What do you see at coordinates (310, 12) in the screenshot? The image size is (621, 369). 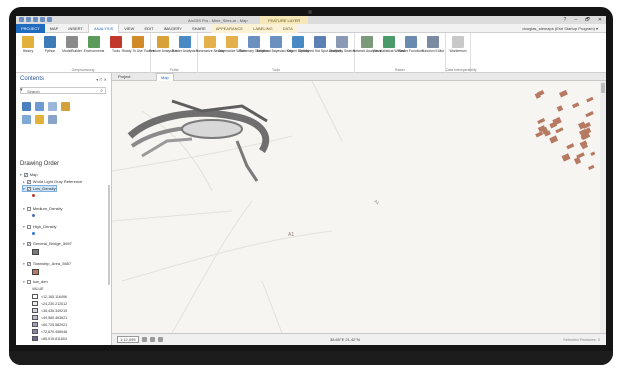 I see `camera-dot` at bounding box center [310, 12].